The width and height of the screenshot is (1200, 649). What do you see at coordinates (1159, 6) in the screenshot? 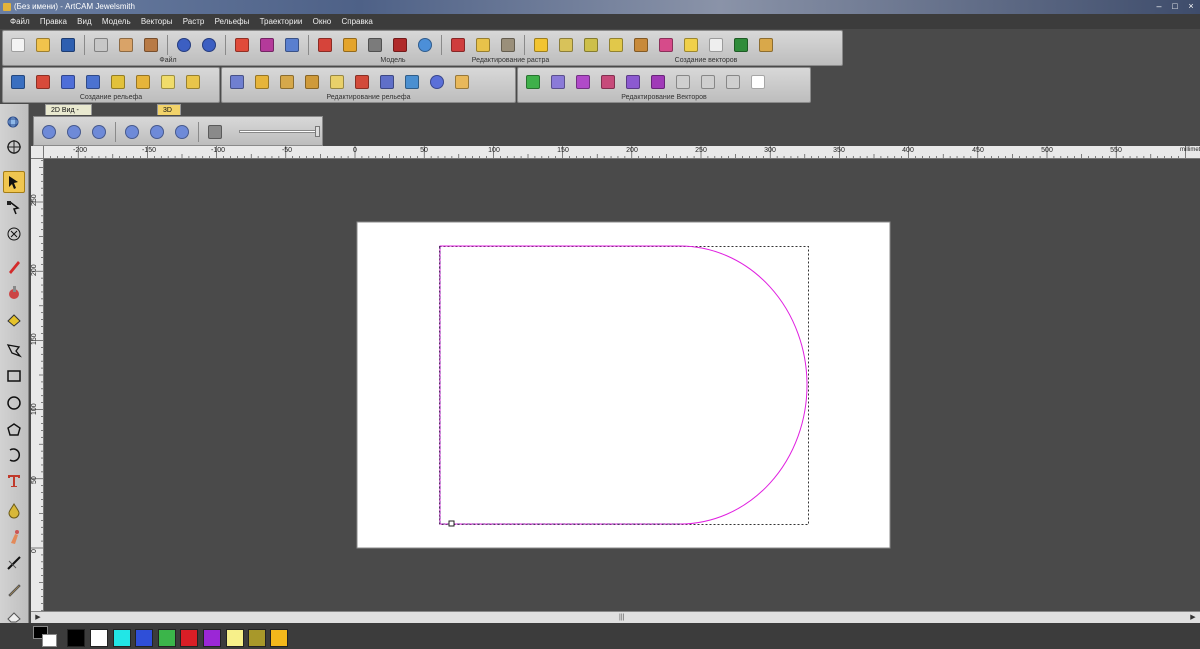
I see `minimize-button: –` at bounding box center [1159, 6].